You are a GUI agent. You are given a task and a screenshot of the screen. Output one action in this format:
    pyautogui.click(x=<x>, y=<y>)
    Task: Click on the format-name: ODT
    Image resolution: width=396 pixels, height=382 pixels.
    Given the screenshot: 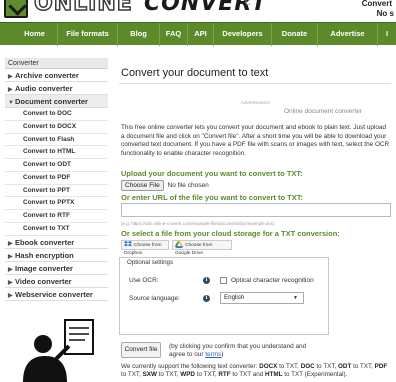 What is the action you would take?
    pyautogui.click(x=345, y=366)
    